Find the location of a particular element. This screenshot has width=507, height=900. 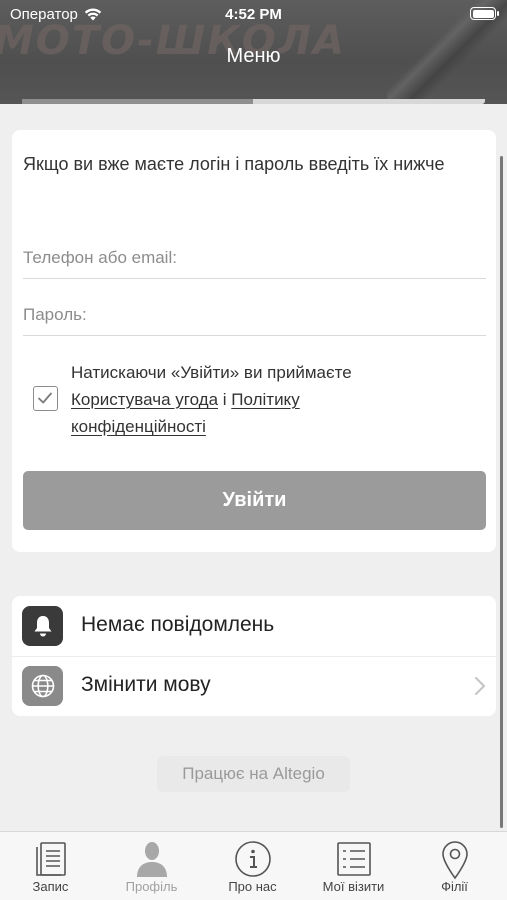

header: МОТО-ШКОЛА Оператор 4:52 PM Меню is located at coordinates (253, 52).